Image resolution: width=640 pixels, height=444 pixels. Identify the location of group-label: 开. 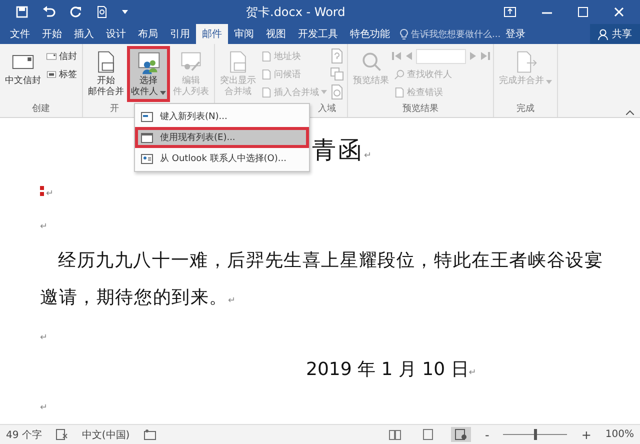
(114, 109).